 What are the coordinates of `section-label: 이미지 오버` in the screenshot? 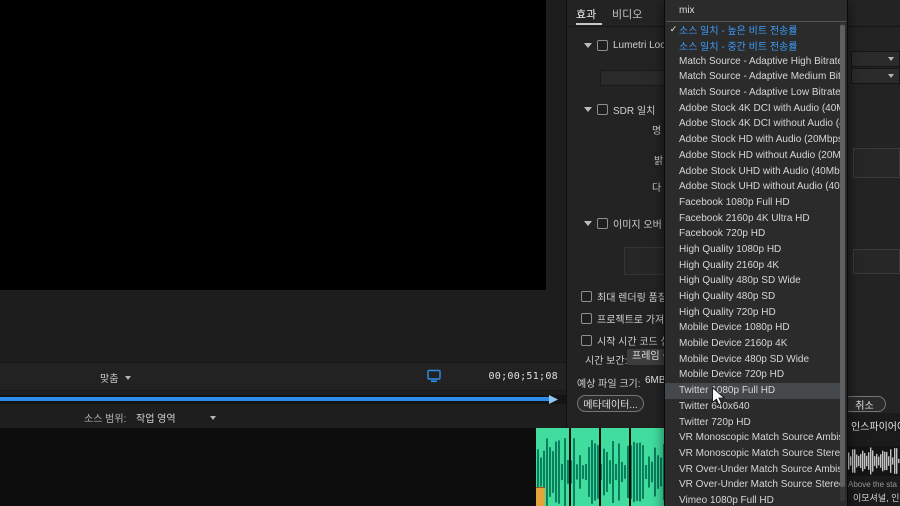 It's located at (637, 225).